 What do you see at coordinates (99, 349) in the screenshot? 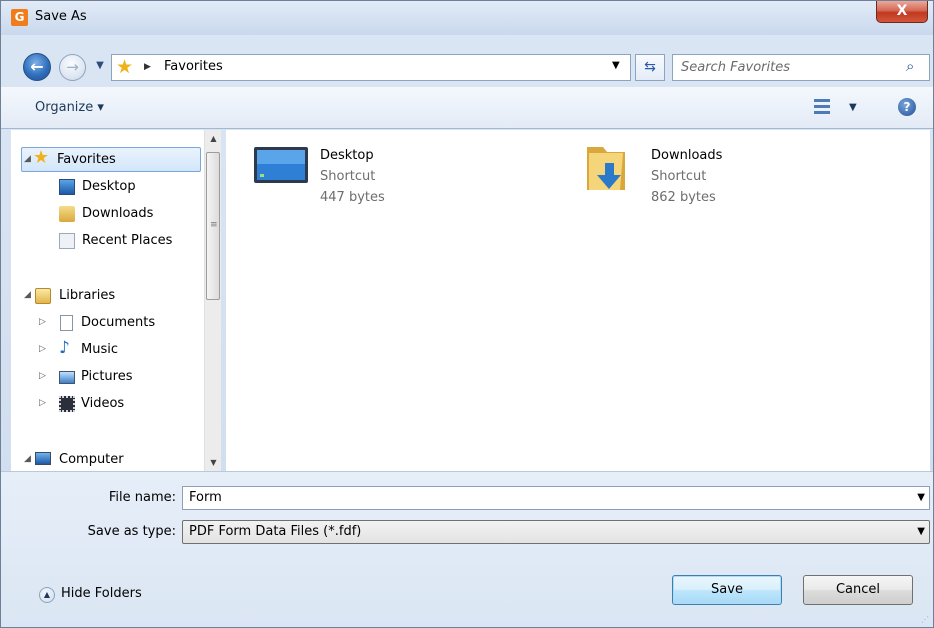
I see `nav-item-label: Music` at bounding box center [99, 349].